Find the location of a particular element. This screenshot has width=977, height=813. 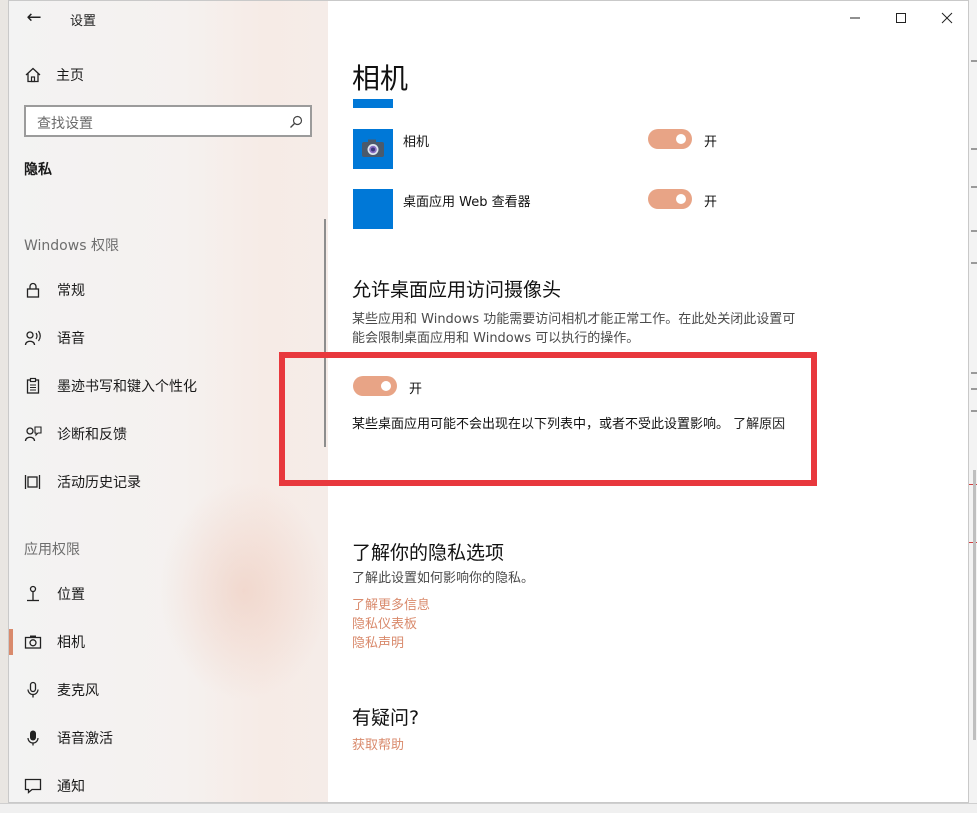

sidebar-item-label: 诊断和反馈 is located at coordinates (92, 435).